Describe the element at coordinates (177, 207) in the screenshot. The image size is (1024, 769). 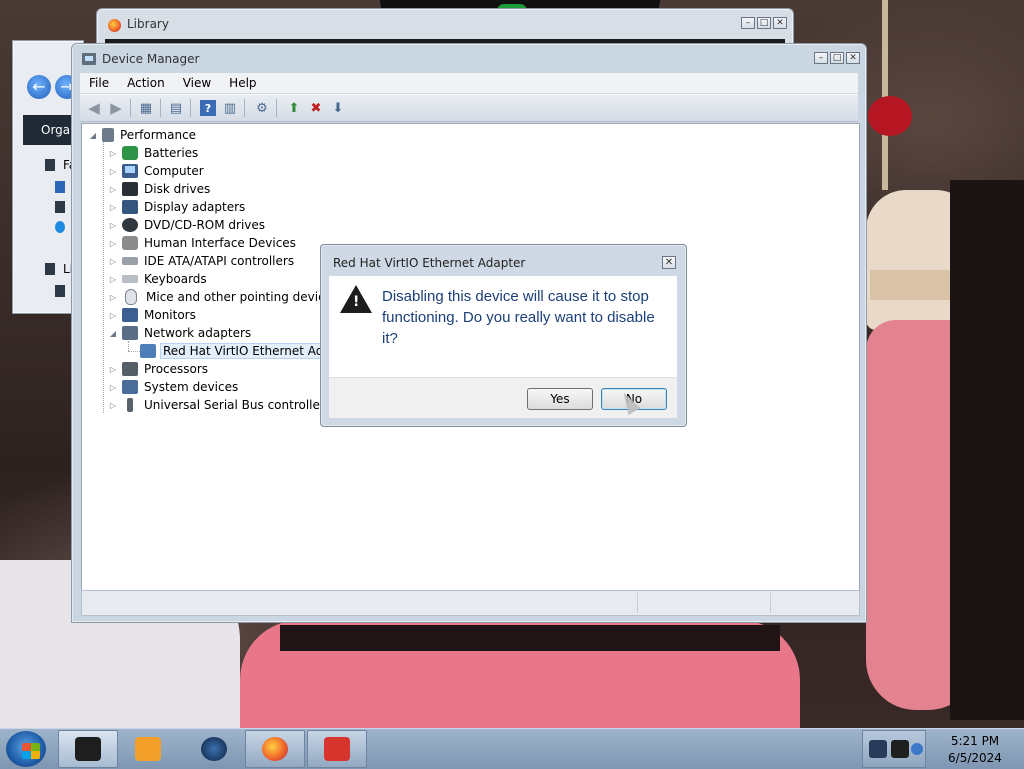
I see `tree-node-display-adapters: ▷ Display adapters` at that location.